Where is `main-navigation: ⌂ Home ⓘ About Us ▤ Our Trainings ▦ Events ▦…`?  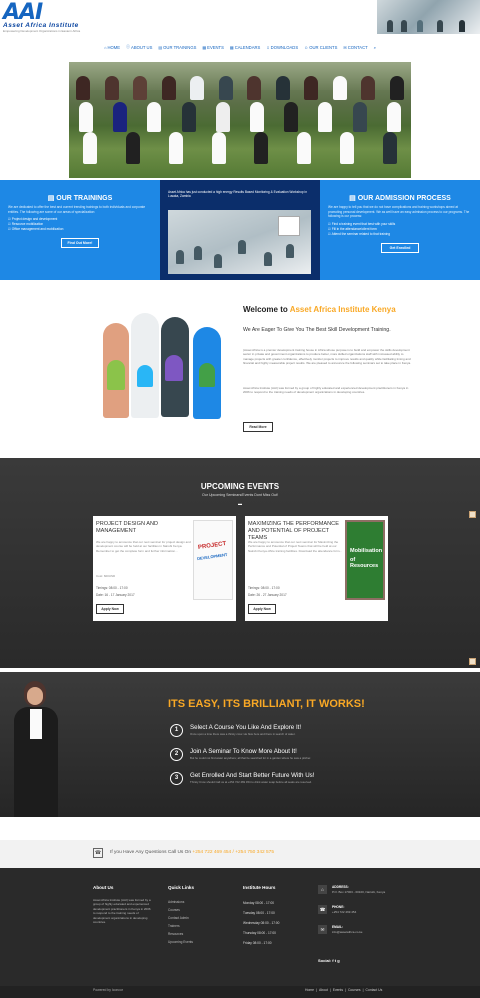
main-navigation: ⌂ Home ⓘ About Us ▤ Our Trainings ▦ Events ▦… is located at coordinates (240, 47).